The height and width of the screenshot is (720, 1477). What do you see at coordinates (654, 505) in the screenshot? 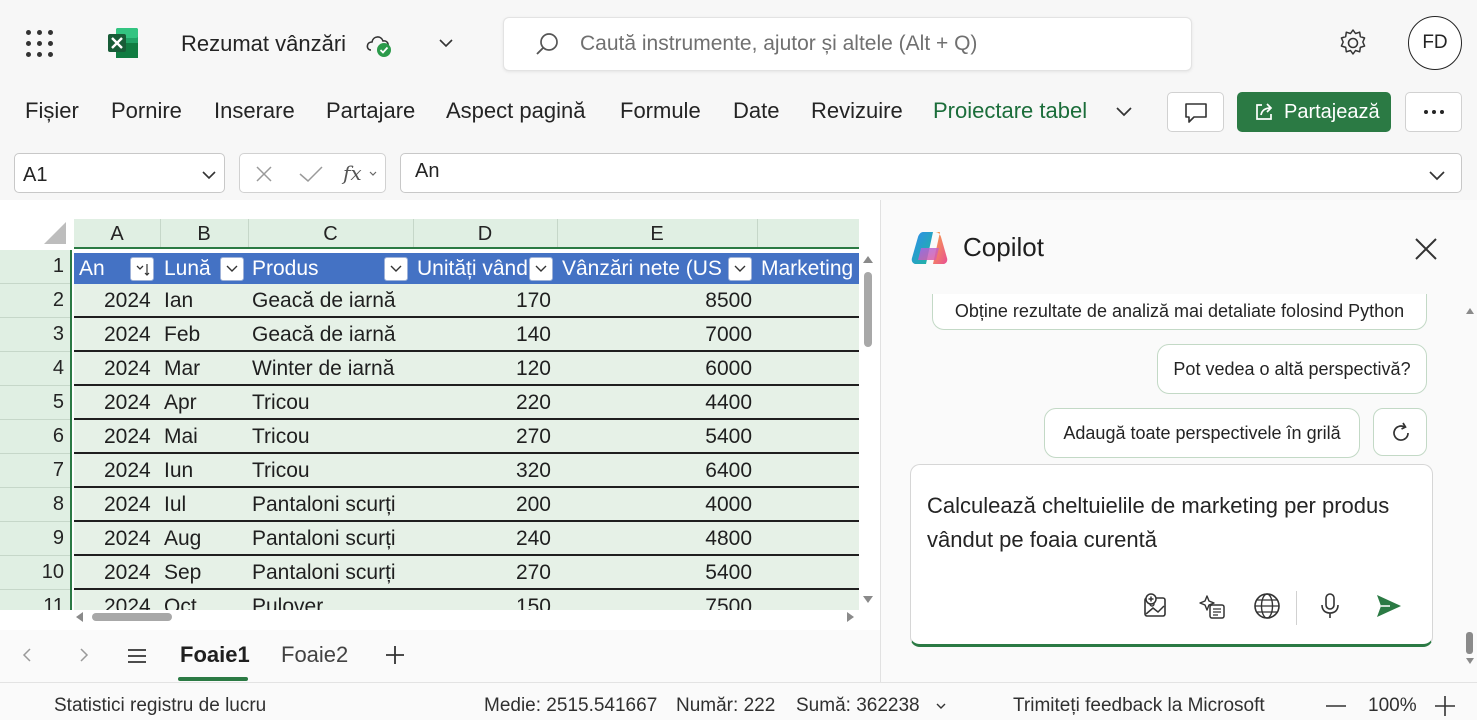
I see `cell-vanzari: 4000` at bounding box center [654, 505].